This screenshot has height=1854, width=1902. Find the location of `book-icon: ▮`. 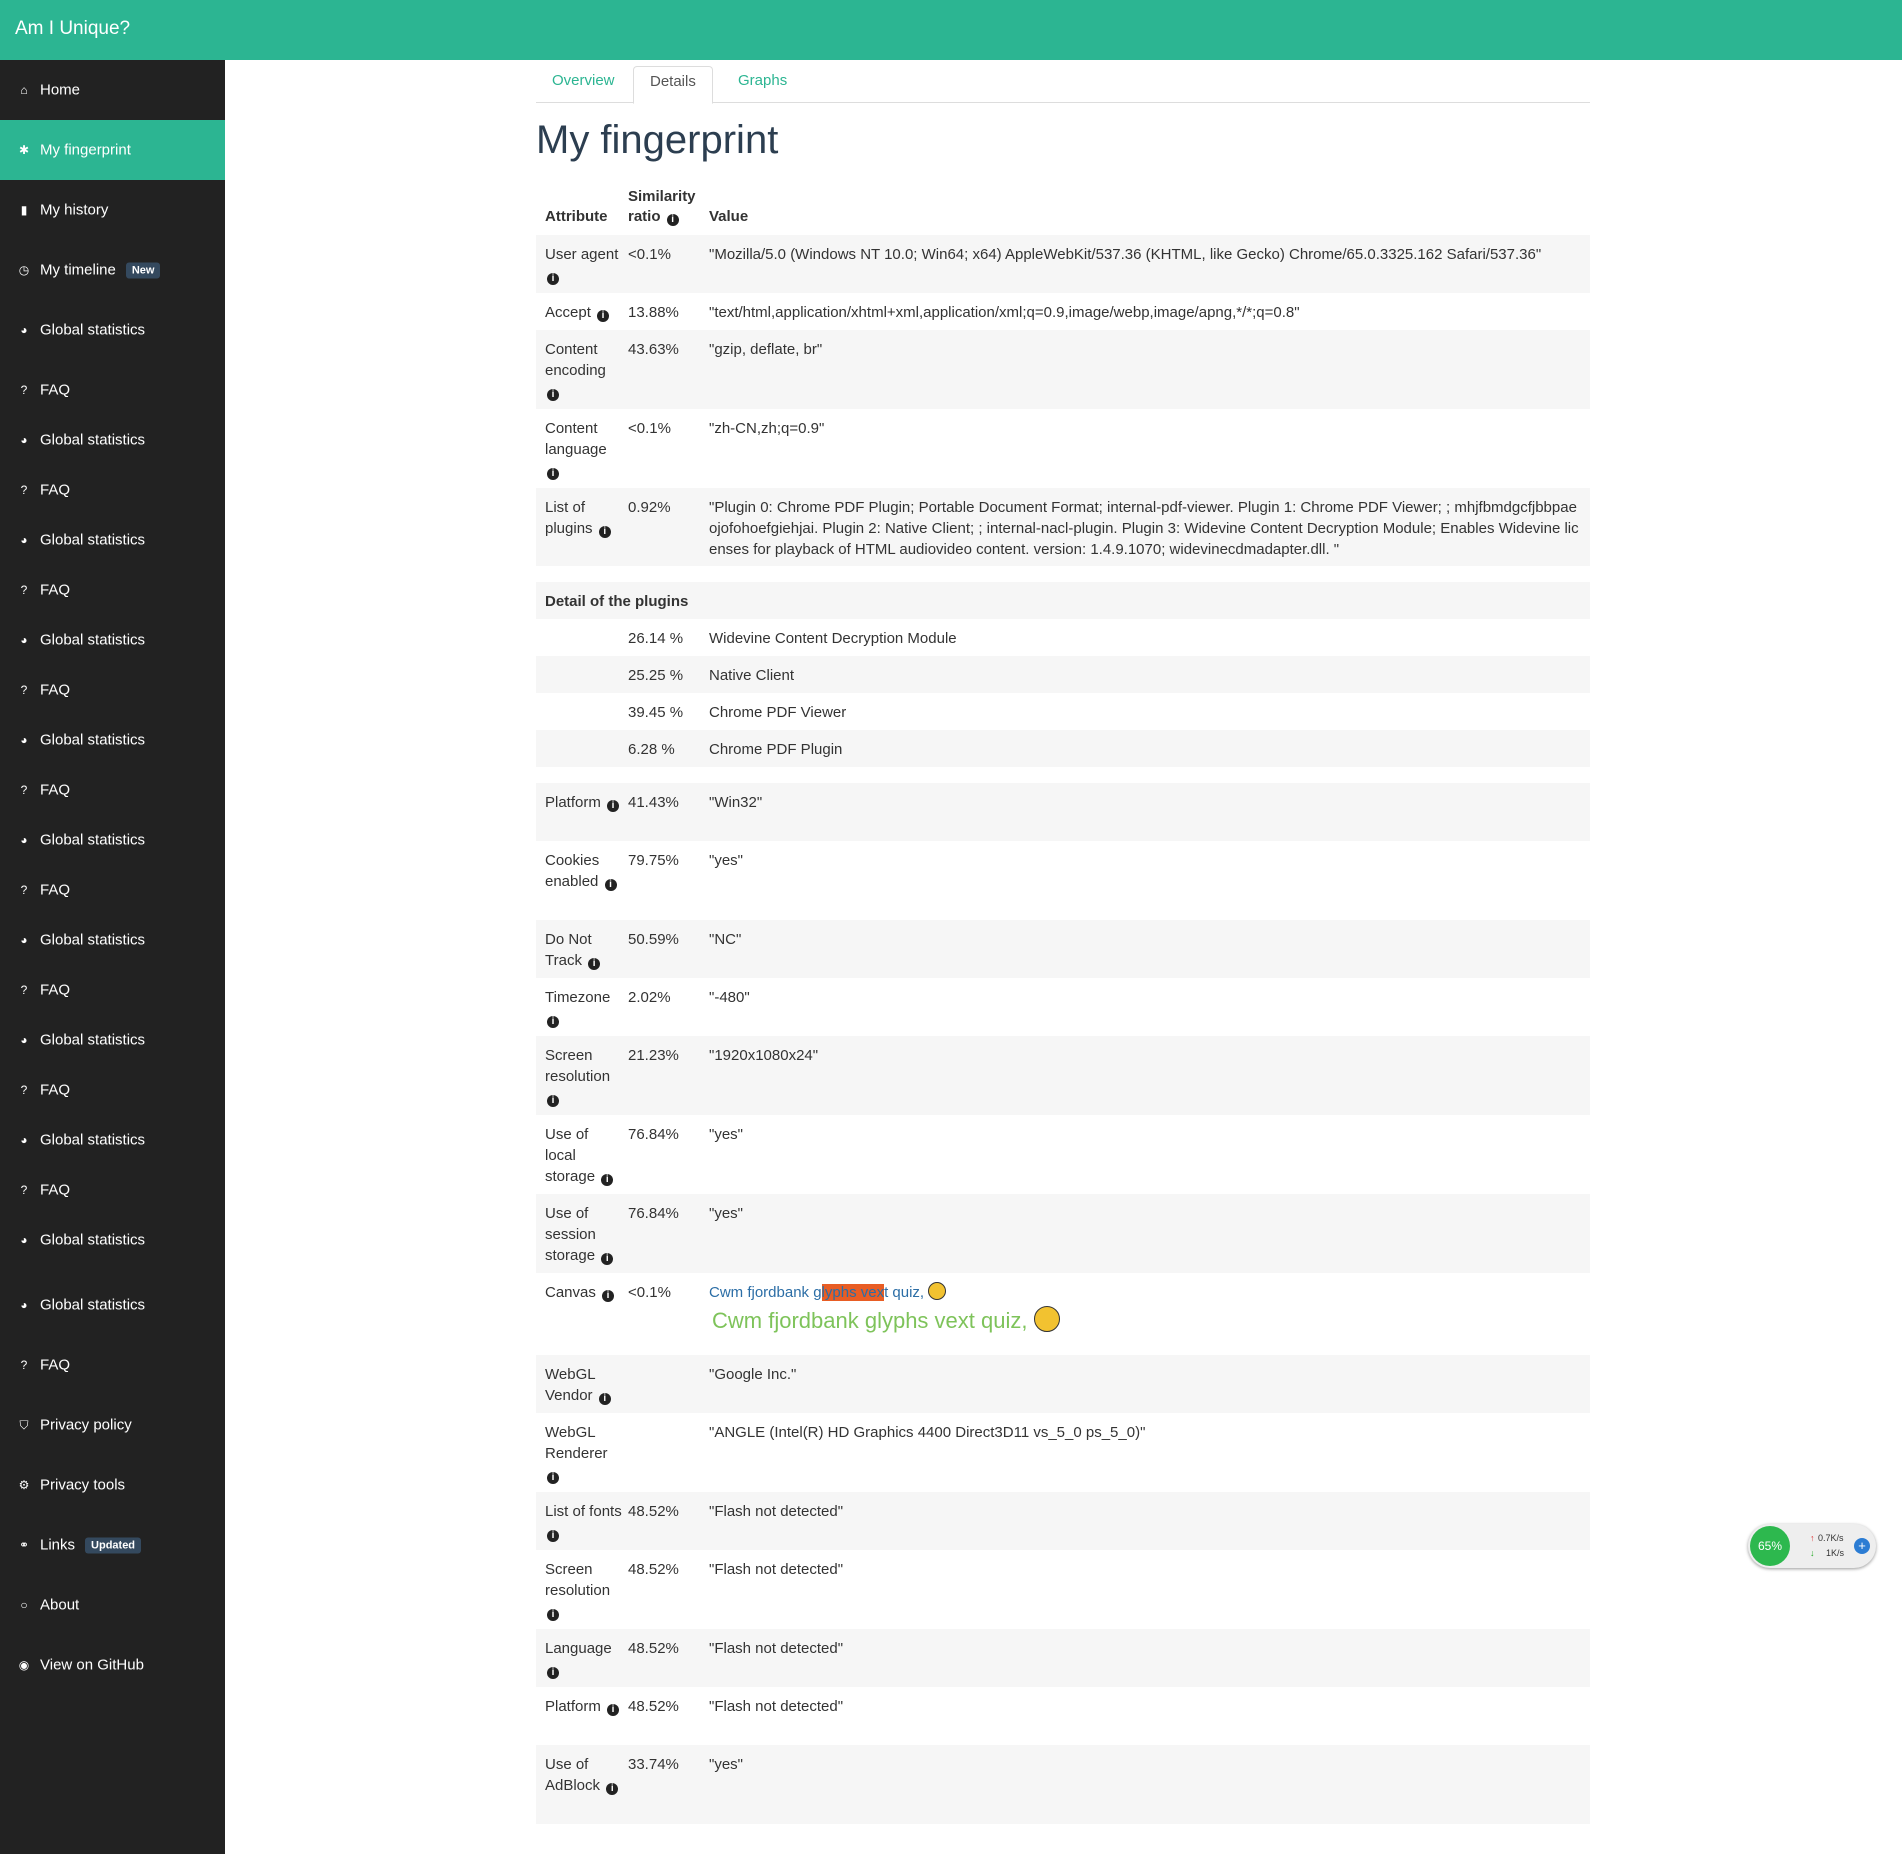

book-icon: ▮ is located at coordinates (24, 210).